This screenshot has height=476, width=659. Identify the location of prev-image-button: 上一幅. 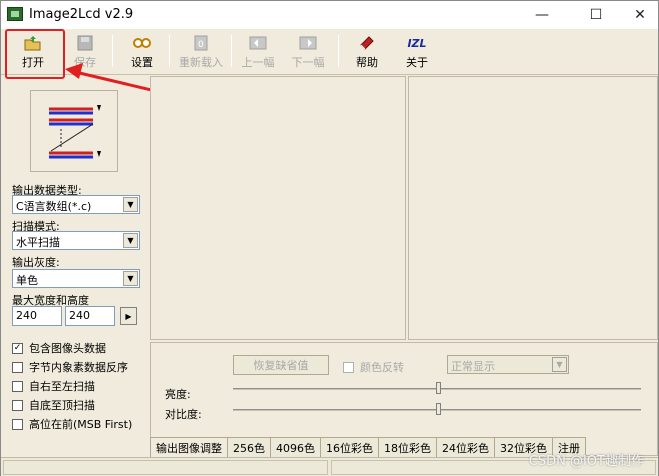
(258, 52).